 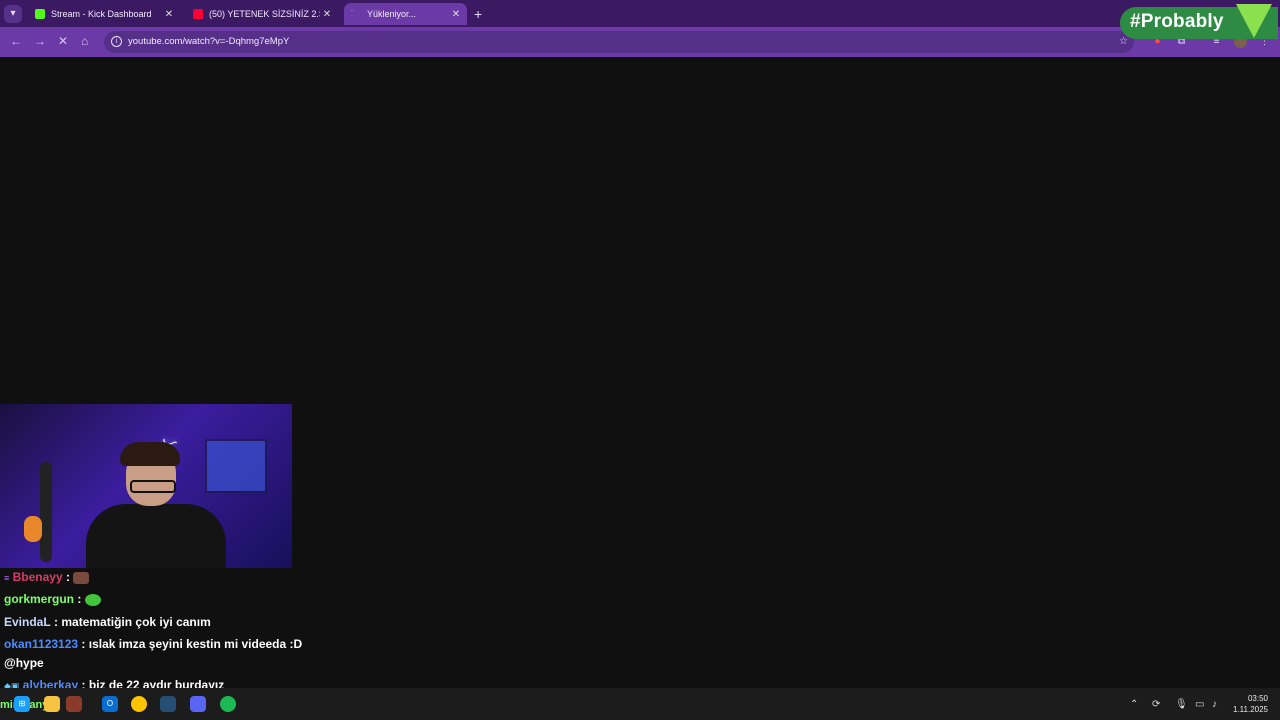 I want to click on sync-icon: ⟳, so click(x=1156, y=704).